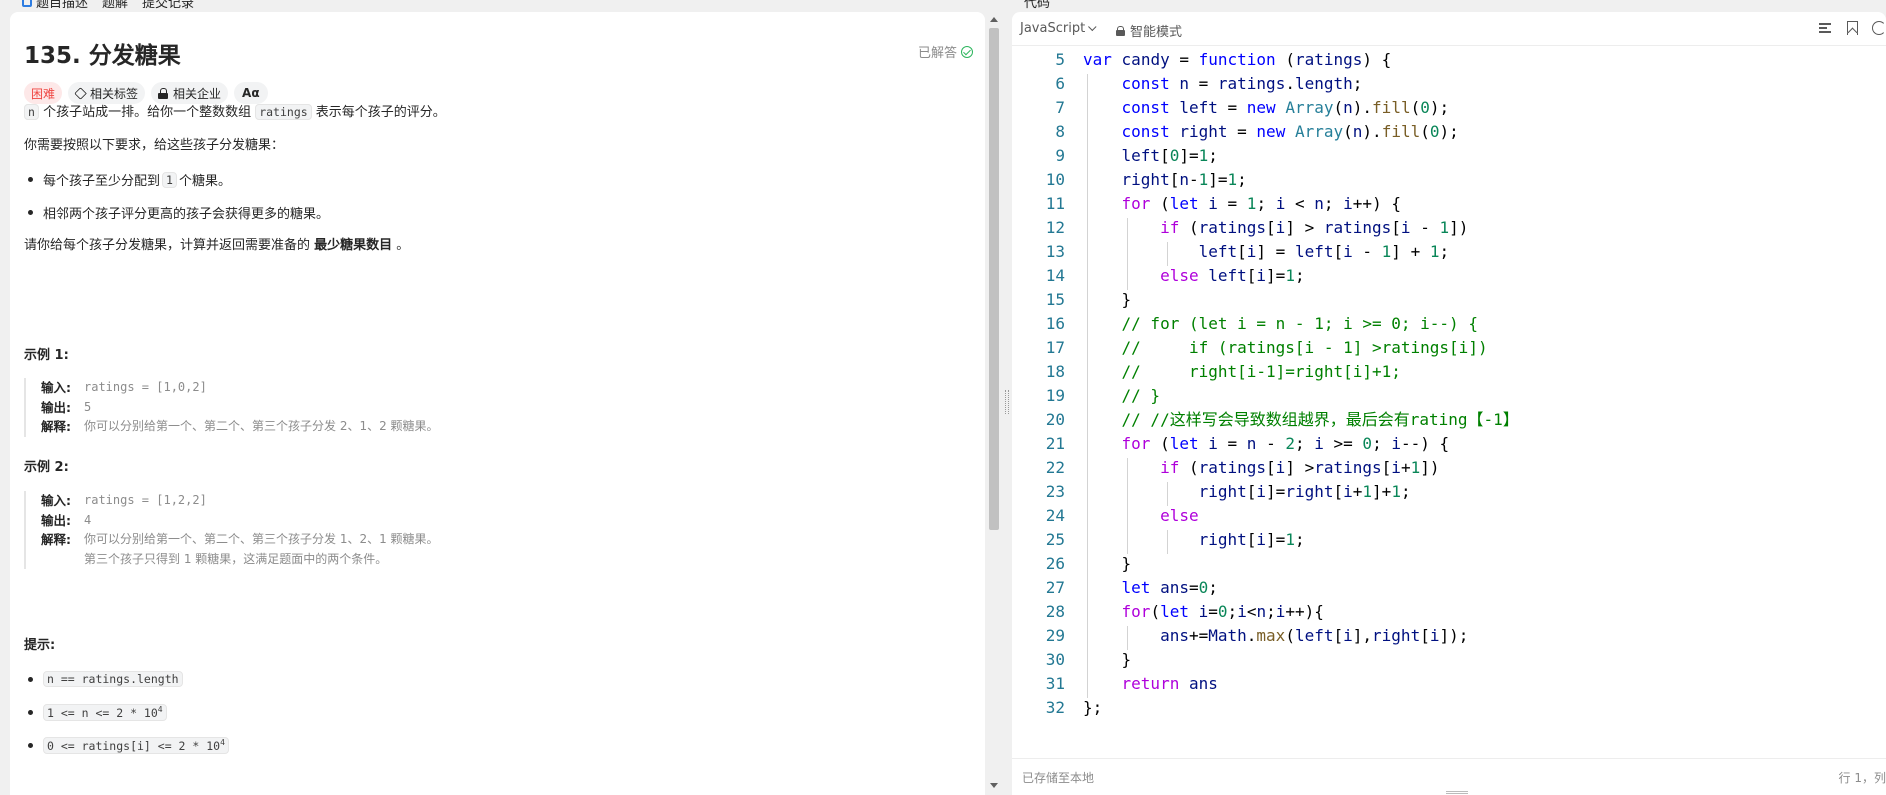  What do you see at coordinates (1055, 611) in the screenshot?
I see `line-number: 28` at bounding box center [1055, 611].